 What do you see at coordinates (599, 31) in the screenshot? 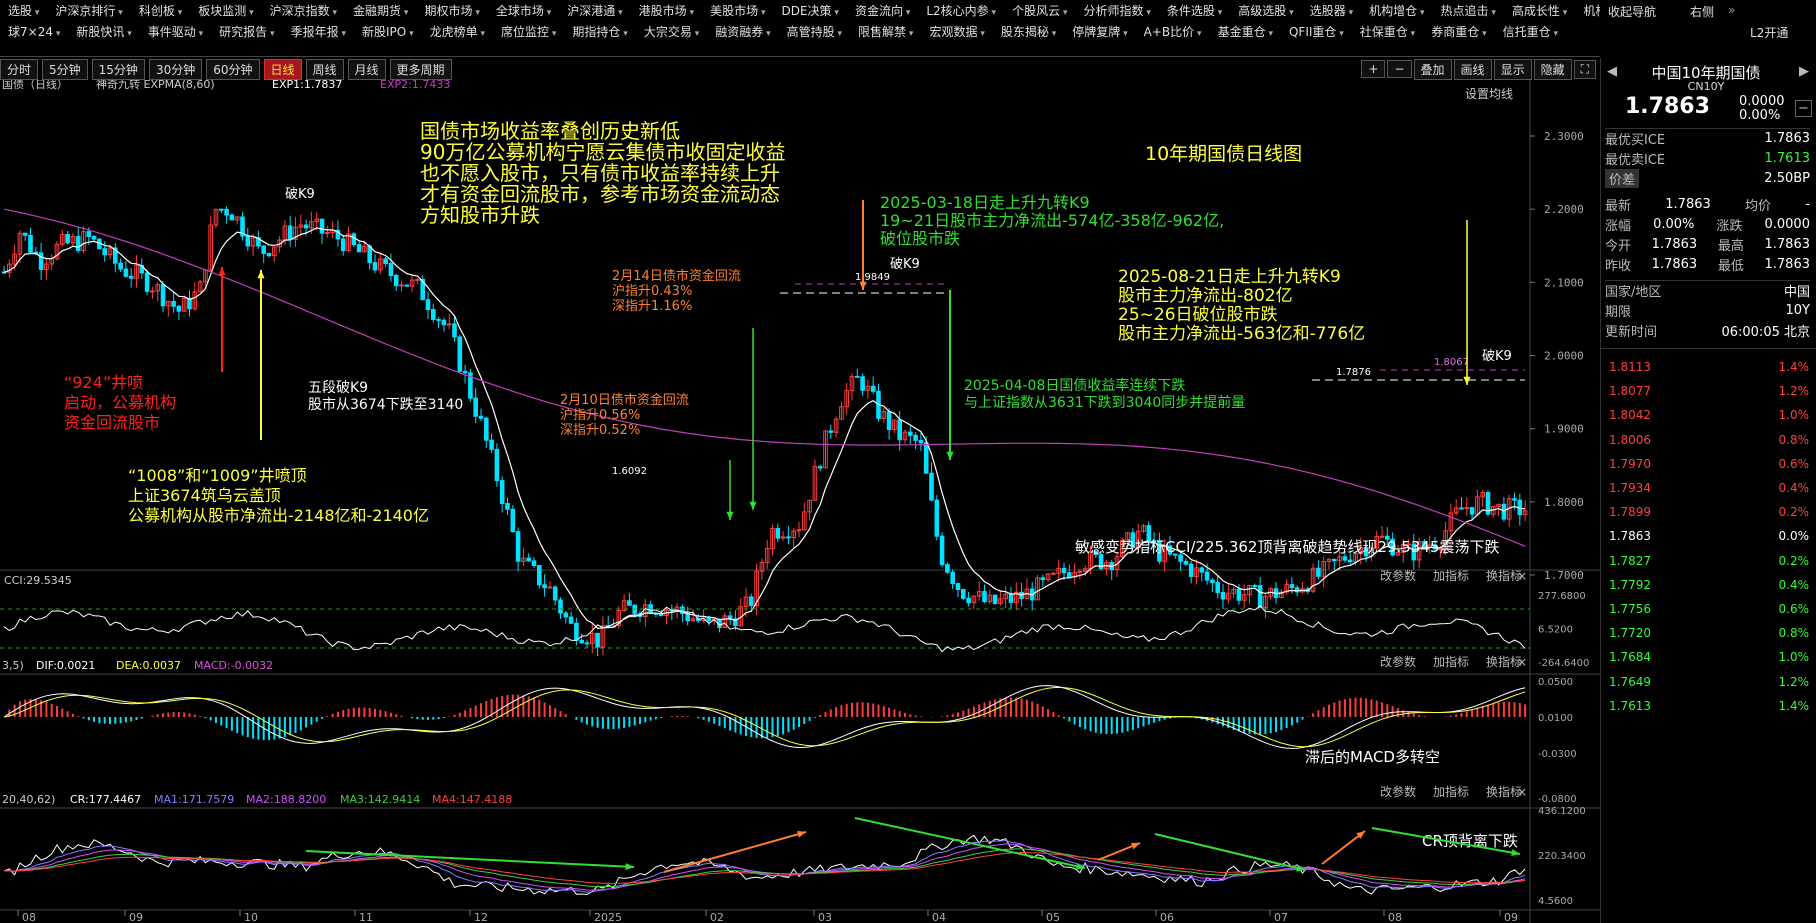
I see `nav-item: 期指持仓` at bounding box center [599, 31].